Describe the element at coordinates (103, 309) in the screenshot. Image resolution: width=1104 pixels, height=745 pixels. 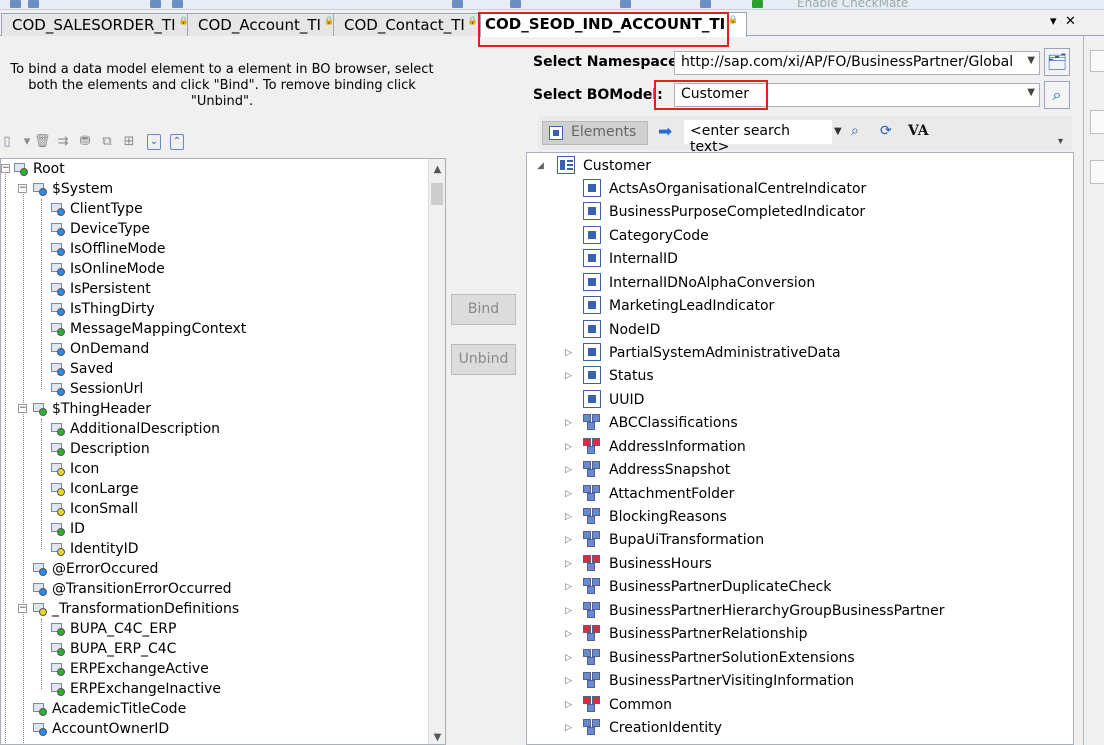
I see `tree-node-isthingdirty: IsThingDirty` at that location.